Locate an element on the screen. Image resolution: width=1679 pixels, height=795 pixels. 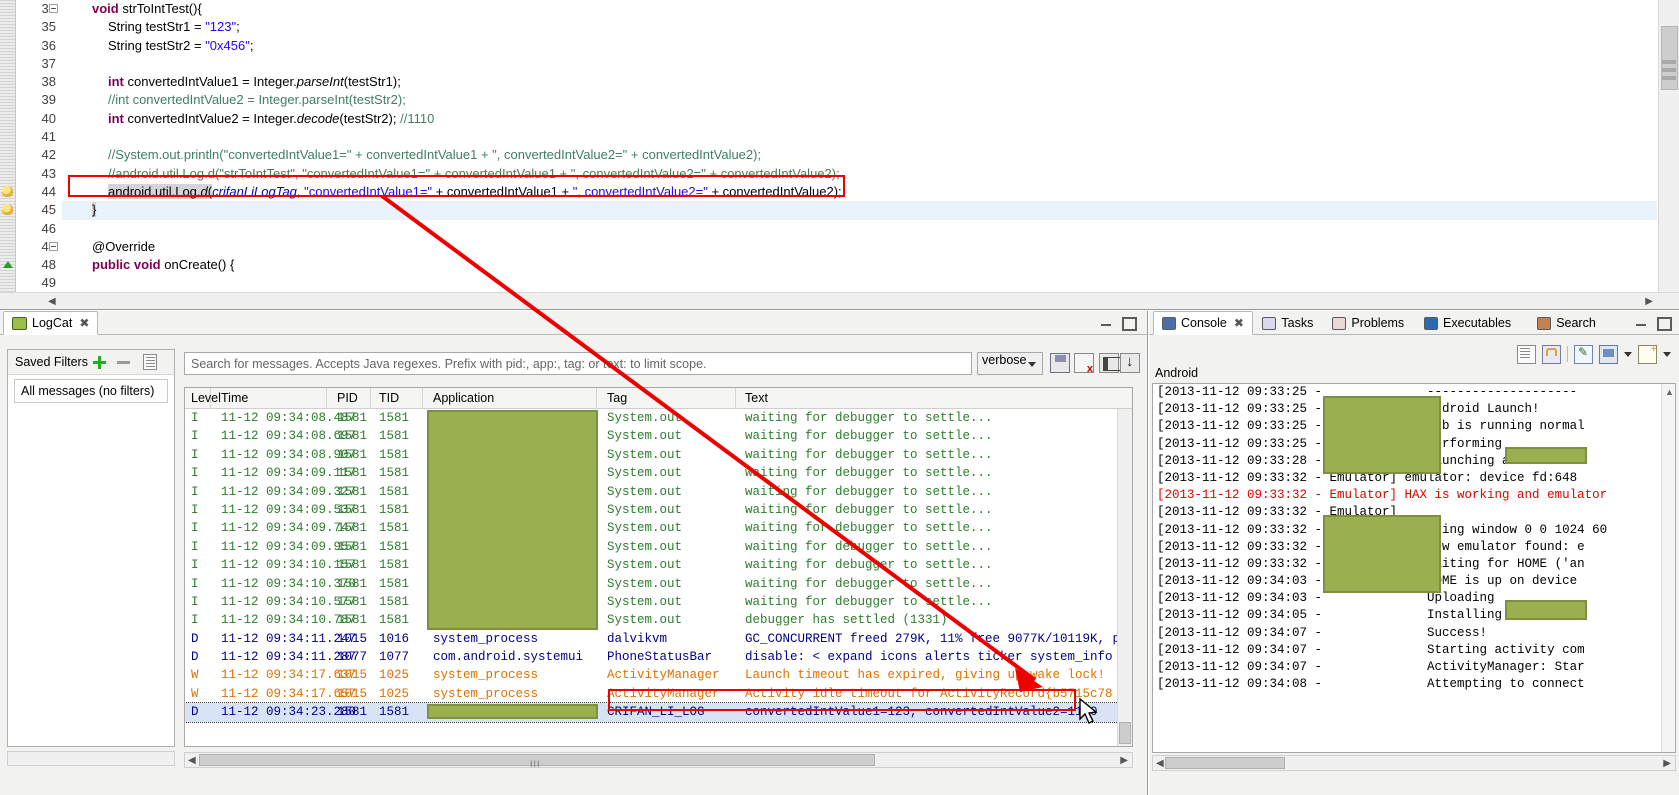
editor-marker-bar is located at coordinates (8, 146).